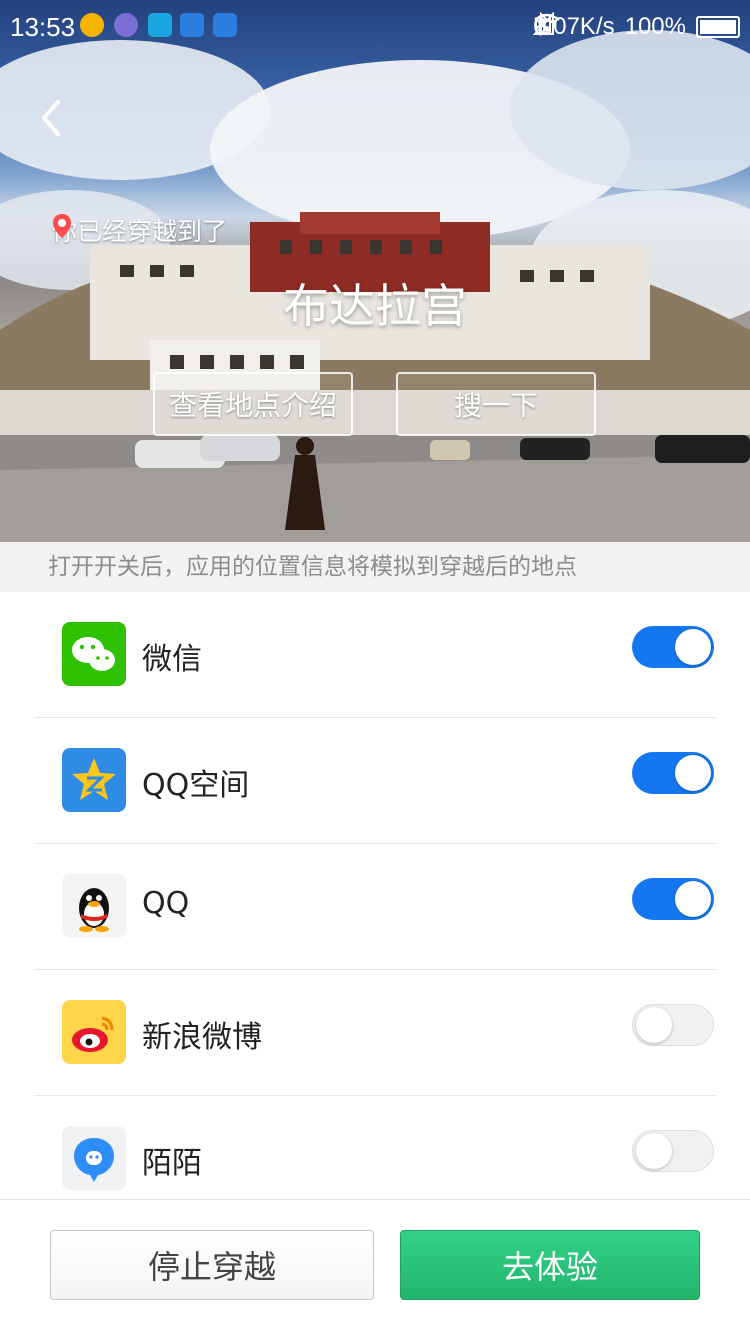 The image size is (750, 1333). What do you see at coordinates (212, 1265) in the screenshot?
I see `stop-travel-button: 停止穿越` at bounding box center [212, 1265].